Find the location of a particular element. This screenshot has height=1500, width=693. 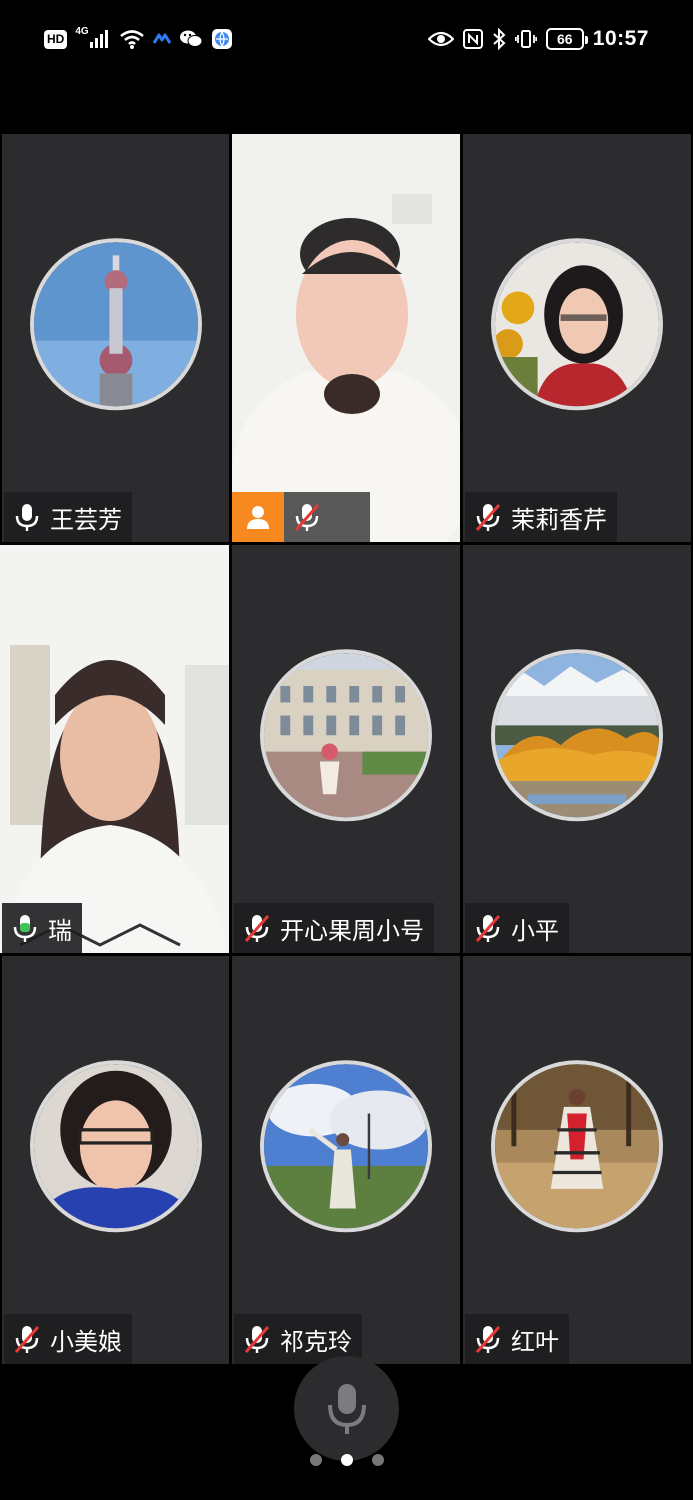

wifi-icon is located at coordinates (132, 39).